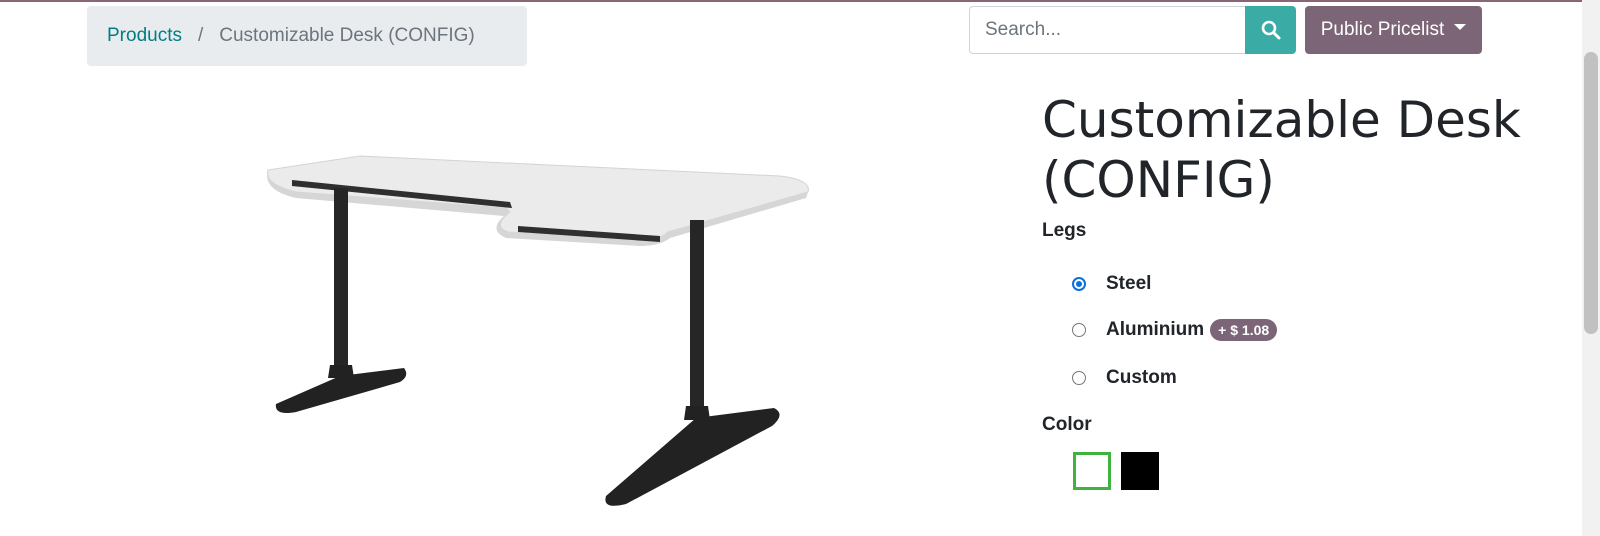 This screenshot has height=536, width=1600. What do you see at coordinates (1382, 29) in the screenshot?
I see `pricelist-label: Public Pricelist` at bounding box center [1382, 29].